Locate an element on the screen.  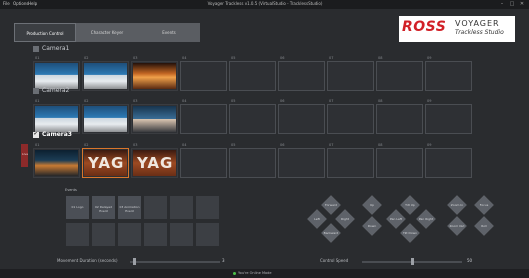
event-label: 01 Logo is located at coordinates (77, 207).